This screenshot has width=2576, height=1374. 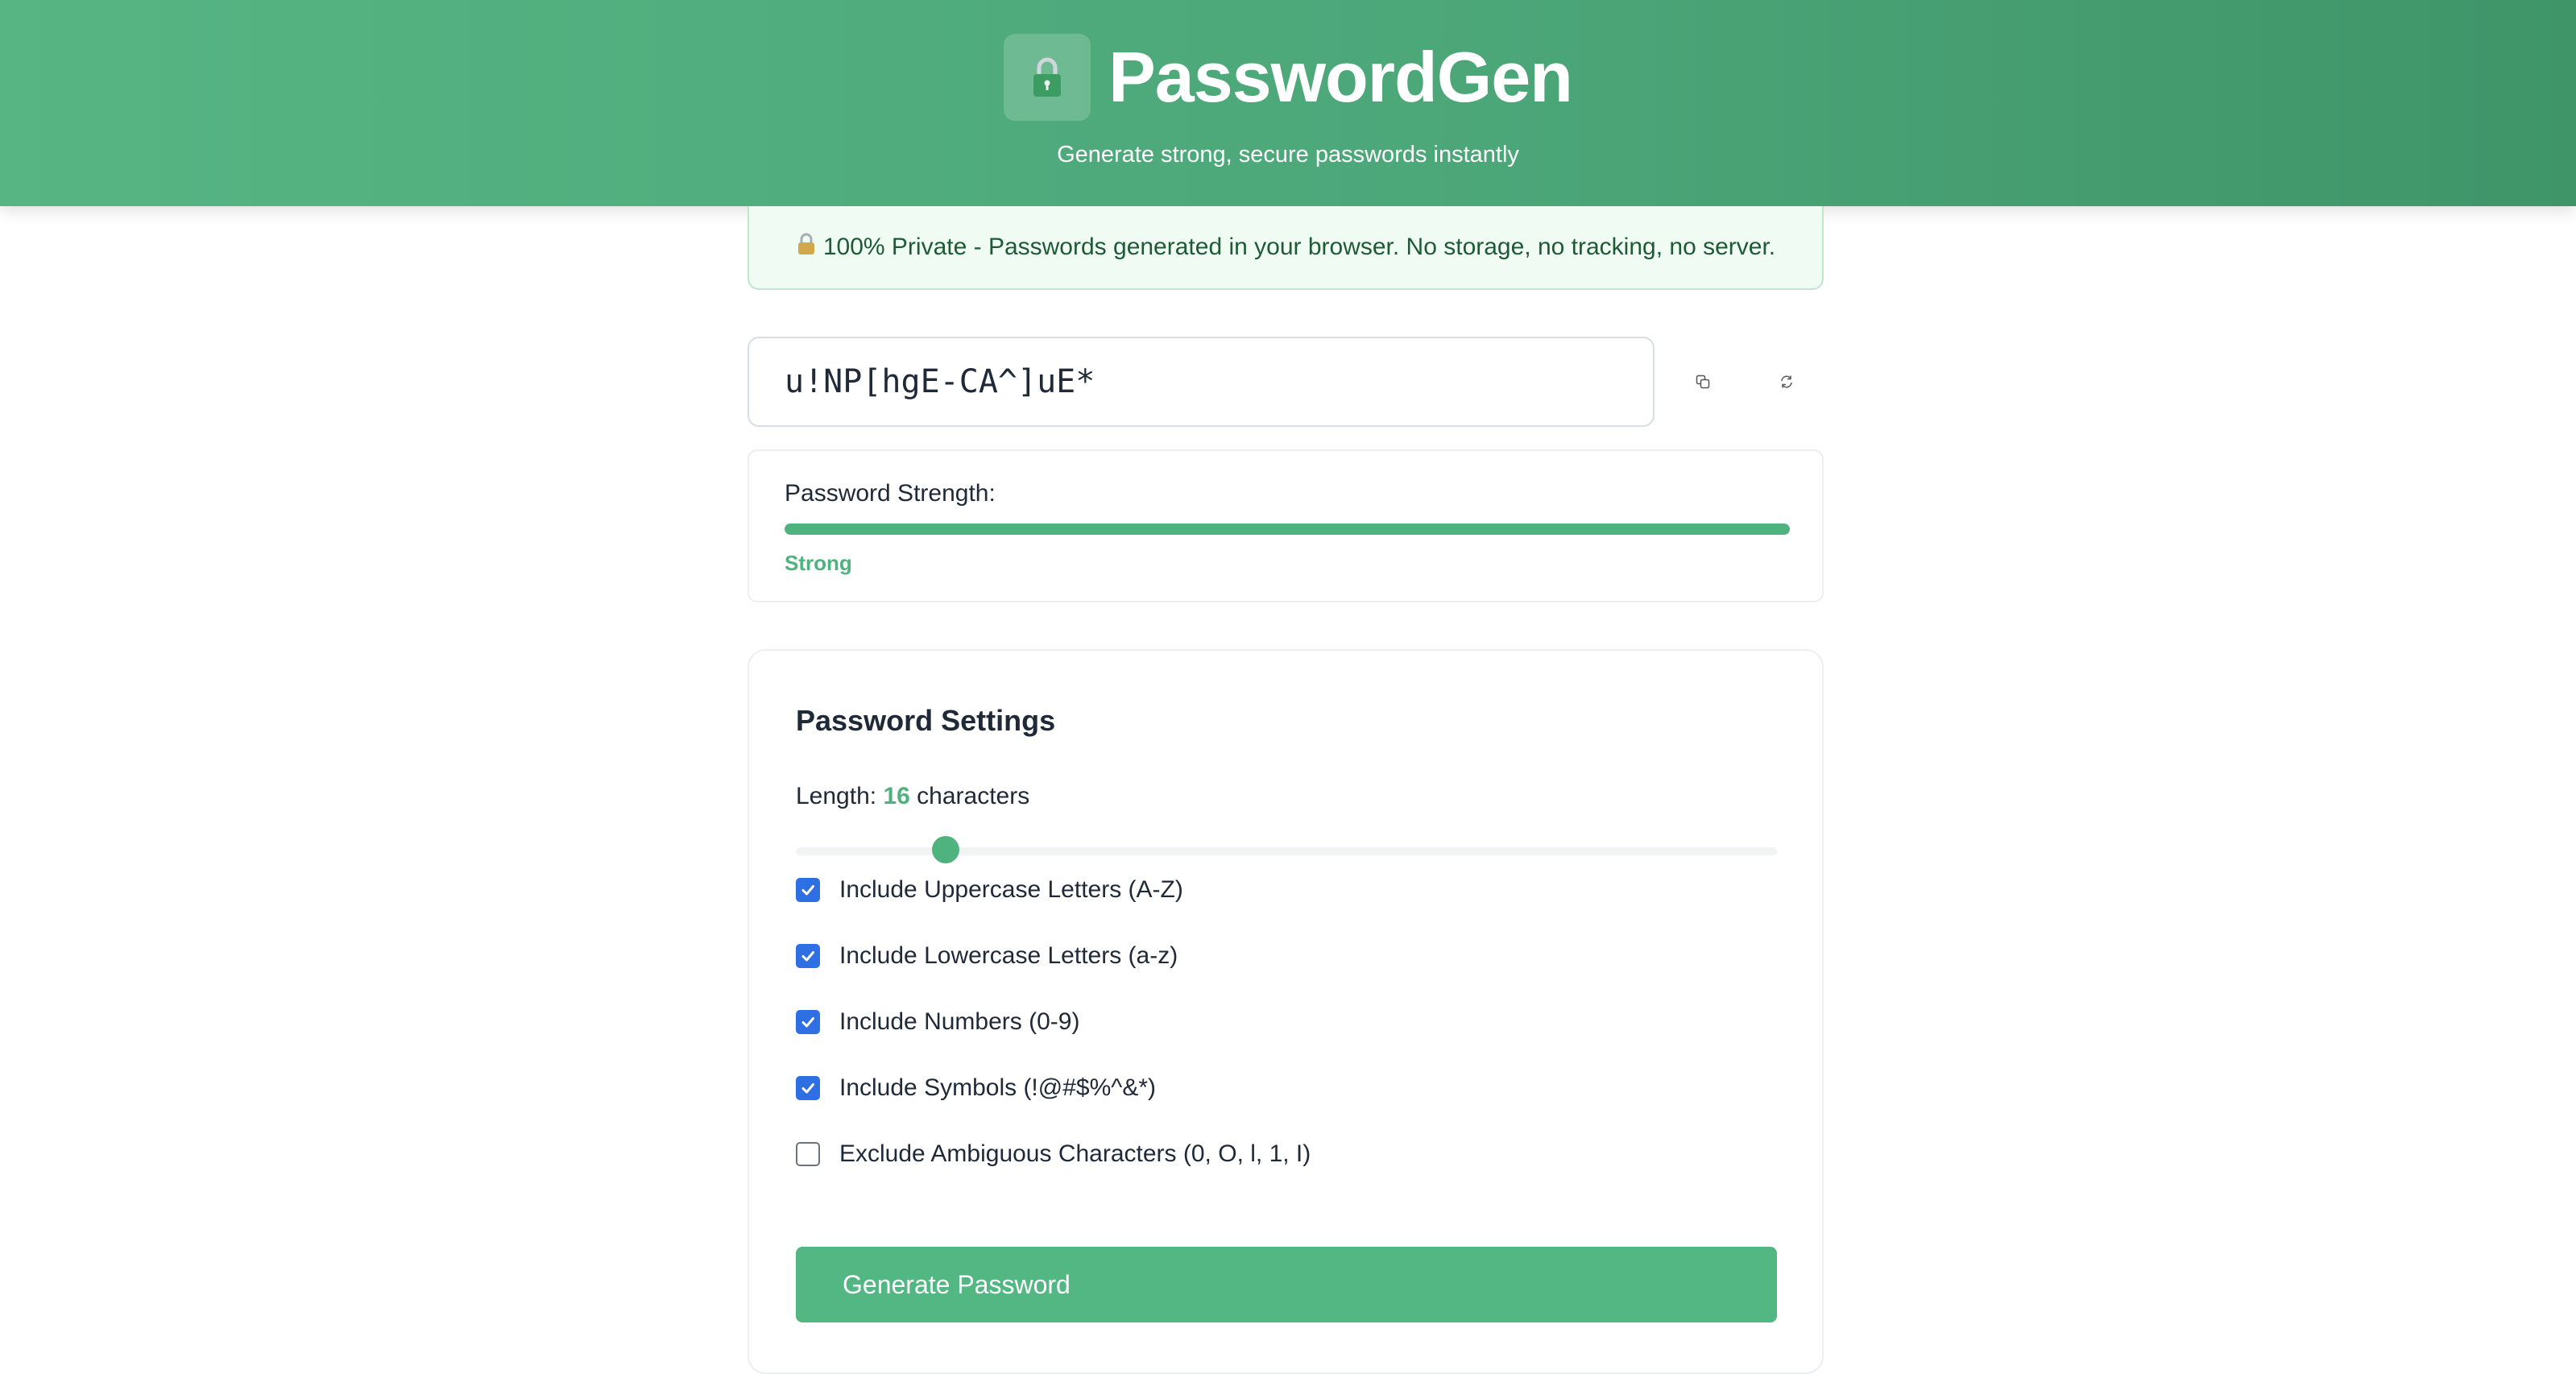 I want to click on length-label: Length: 16 characters, so click(x=912, y=797).